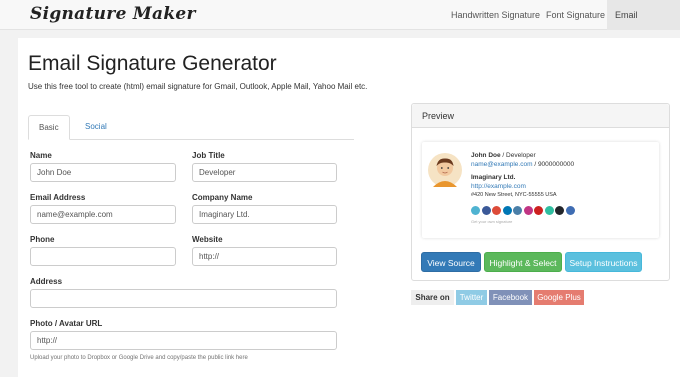  Describe the element at coordinates (493, 177) in the screenshot. I see `signature-company: Imaginary Ltd.` at that location.